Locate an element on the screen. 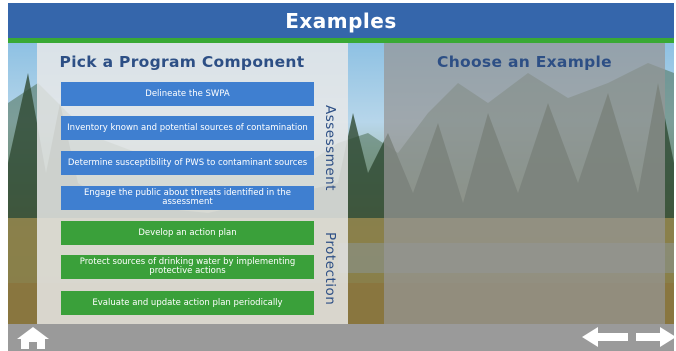 Image resolution: width=676 pixels, height=351 pixels. header-bar: Examples is located at coordinates (341, 20).